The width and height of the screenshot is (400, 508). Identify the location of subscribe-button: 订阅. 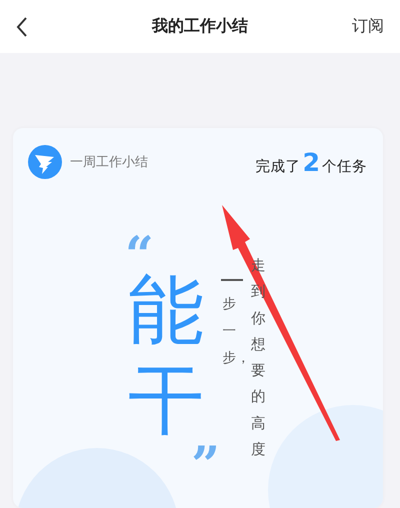
(368, 26).